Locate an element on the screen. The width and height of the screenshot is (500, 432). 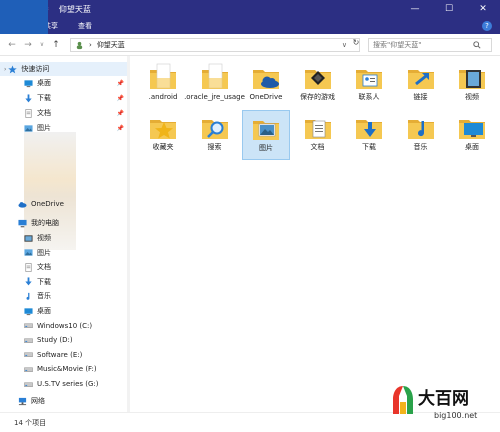
file-name: 下载 is located at coordinates (369, 147).